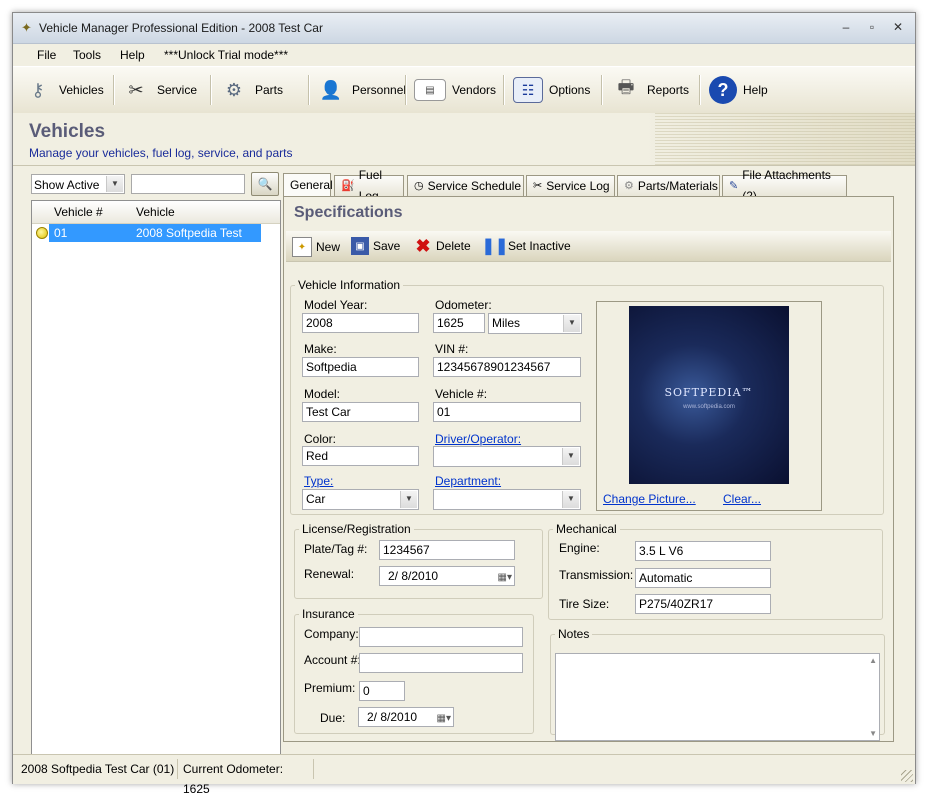 This screenshot has height=803, width=934. What do you see at coordinates (349, 285) in the screenshot?
I see `group-legend: Vehicle Information` at bounding box center [349, 285].